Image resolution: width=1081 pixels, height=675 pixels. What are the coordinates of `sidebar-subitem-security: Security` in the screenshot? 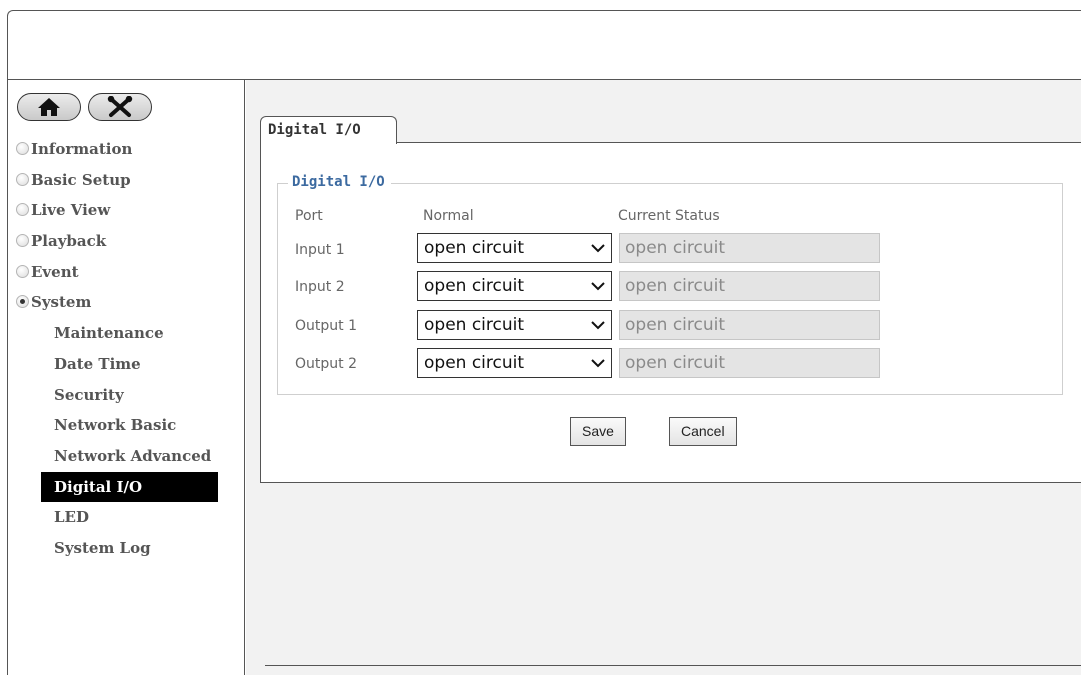 It's located at (126, 395).